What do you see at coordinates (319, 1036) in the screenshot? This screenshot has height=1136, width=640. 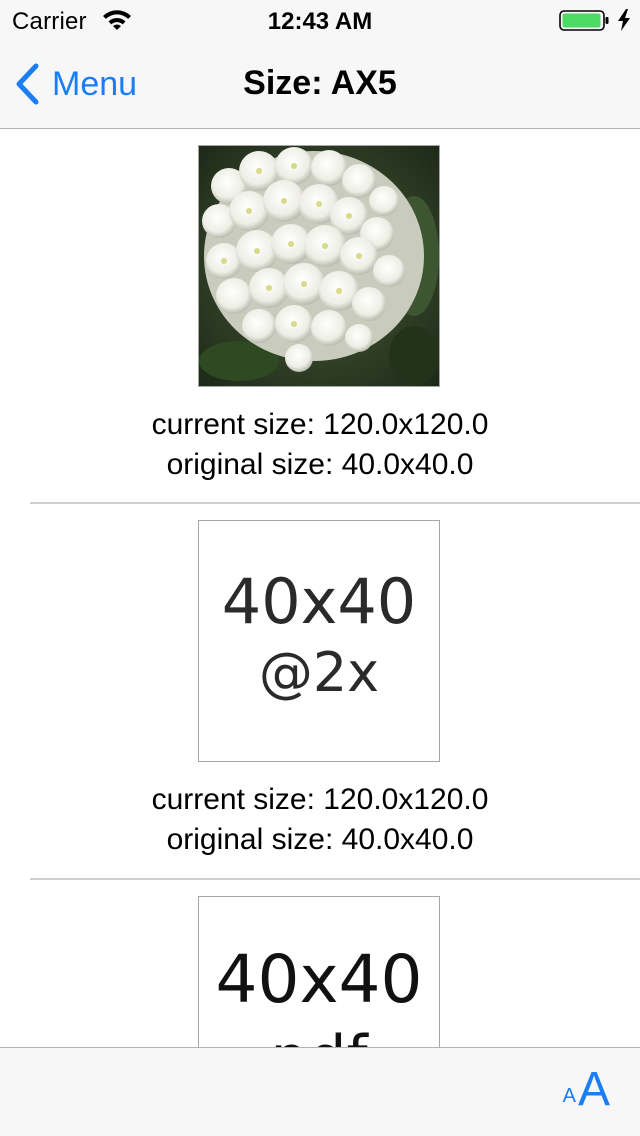 I see `placeholder-format-text: pdf` at bounding box center [319, 1036].